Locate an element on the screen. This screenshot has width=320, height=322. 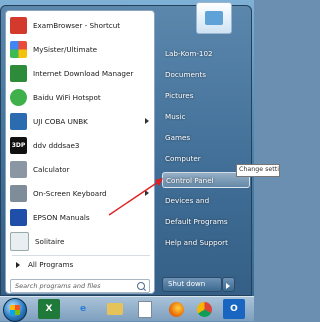
program-label: ExamBrowser - Shortcut is located at coordinates (77, 25).